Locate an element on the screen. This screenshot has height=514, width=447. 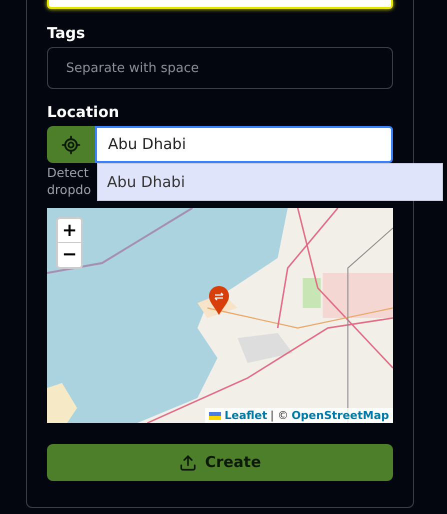
attribution-text: | © is located at coordinates (279, 415).